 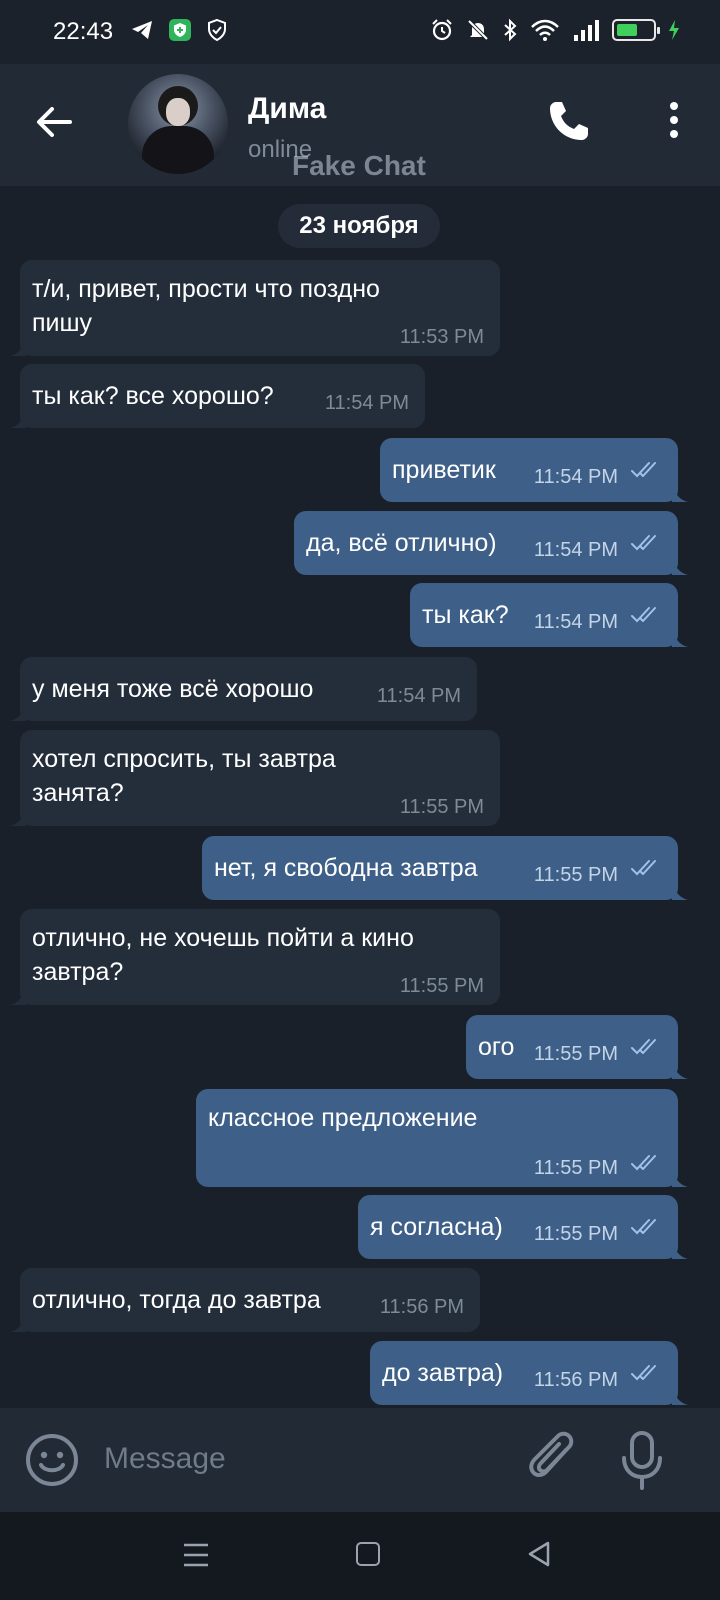 I want to click on outgoing-message: да, всё отлично) 11:54 PM, so click(x=491, y=543).